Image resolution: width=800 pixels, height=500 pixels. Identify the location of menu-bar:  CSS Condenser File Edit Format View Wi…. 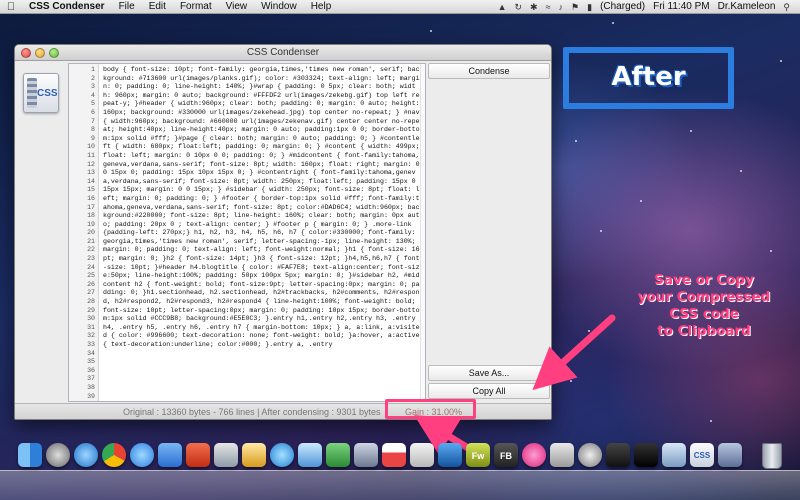
(400, 7).